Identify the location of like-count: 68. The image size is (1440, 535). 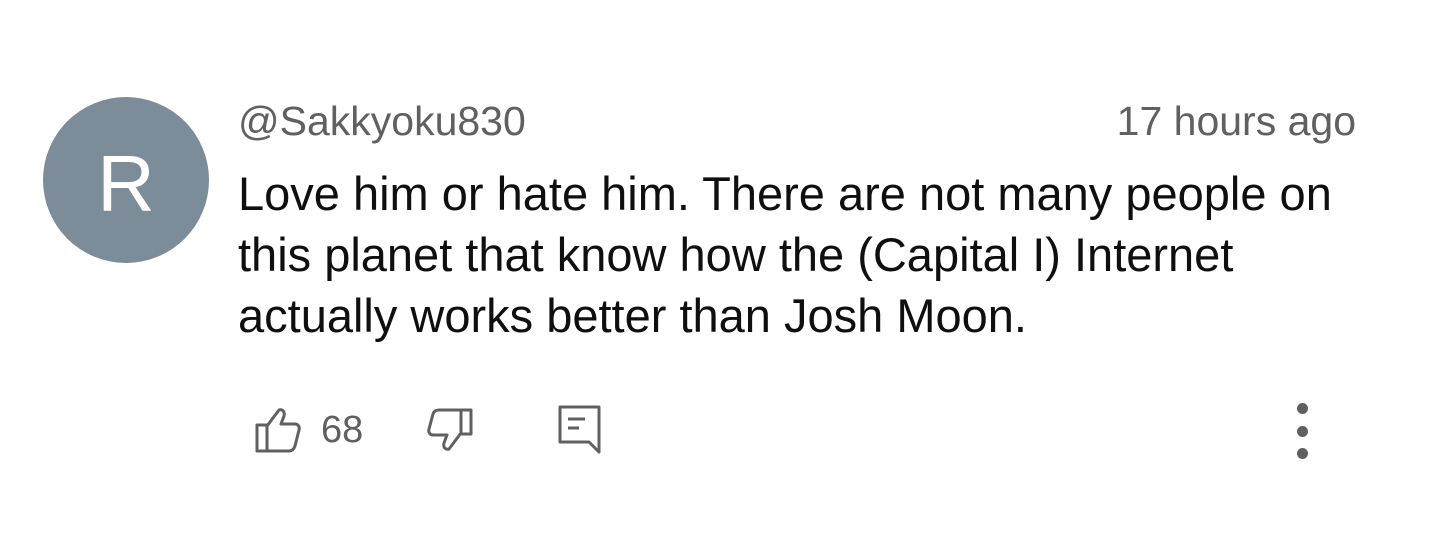
(342, 430).